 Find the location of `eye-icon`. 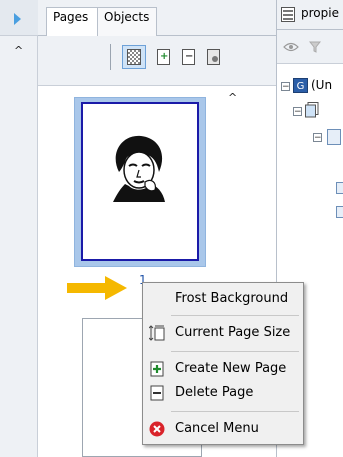

eye-icon is located at coordinates (291, 47).